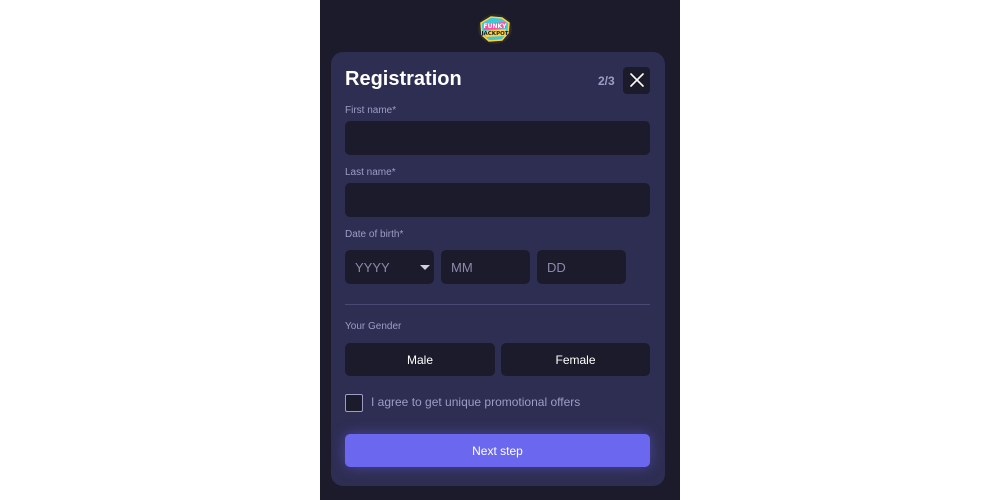 This screenshot has height=500, width=1000. Describe the element at coordinates (497, 304) in the screenshot. I see `divider` at that location.